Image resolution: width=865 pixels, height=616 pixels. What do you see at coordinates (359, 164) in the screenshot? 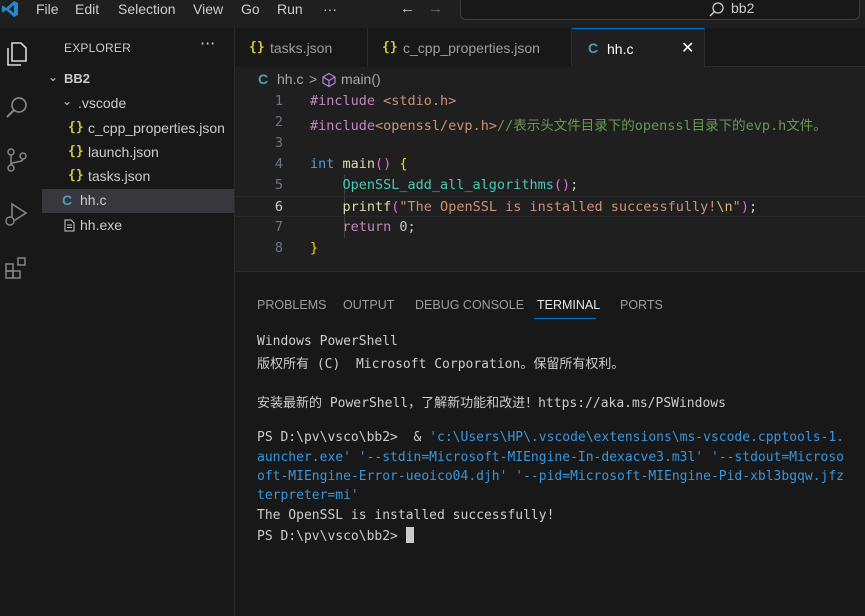
I see `code-text: int main() {` at bounding box center [359, 164].